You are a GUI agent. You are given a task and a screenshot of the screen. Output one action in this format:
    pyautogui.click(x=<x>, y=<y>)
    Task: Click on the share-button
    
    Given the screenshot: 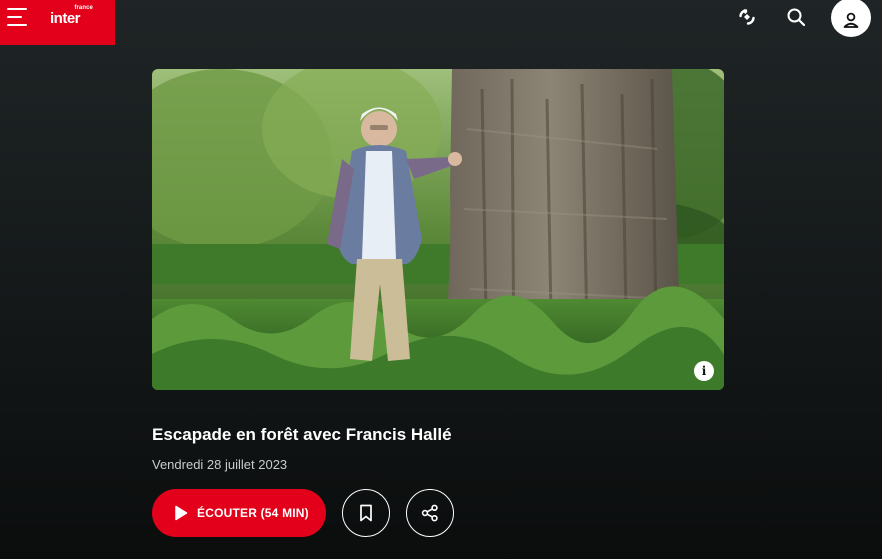 What is the action you would take?
    pyautogui.click(x=430, y=513)
    